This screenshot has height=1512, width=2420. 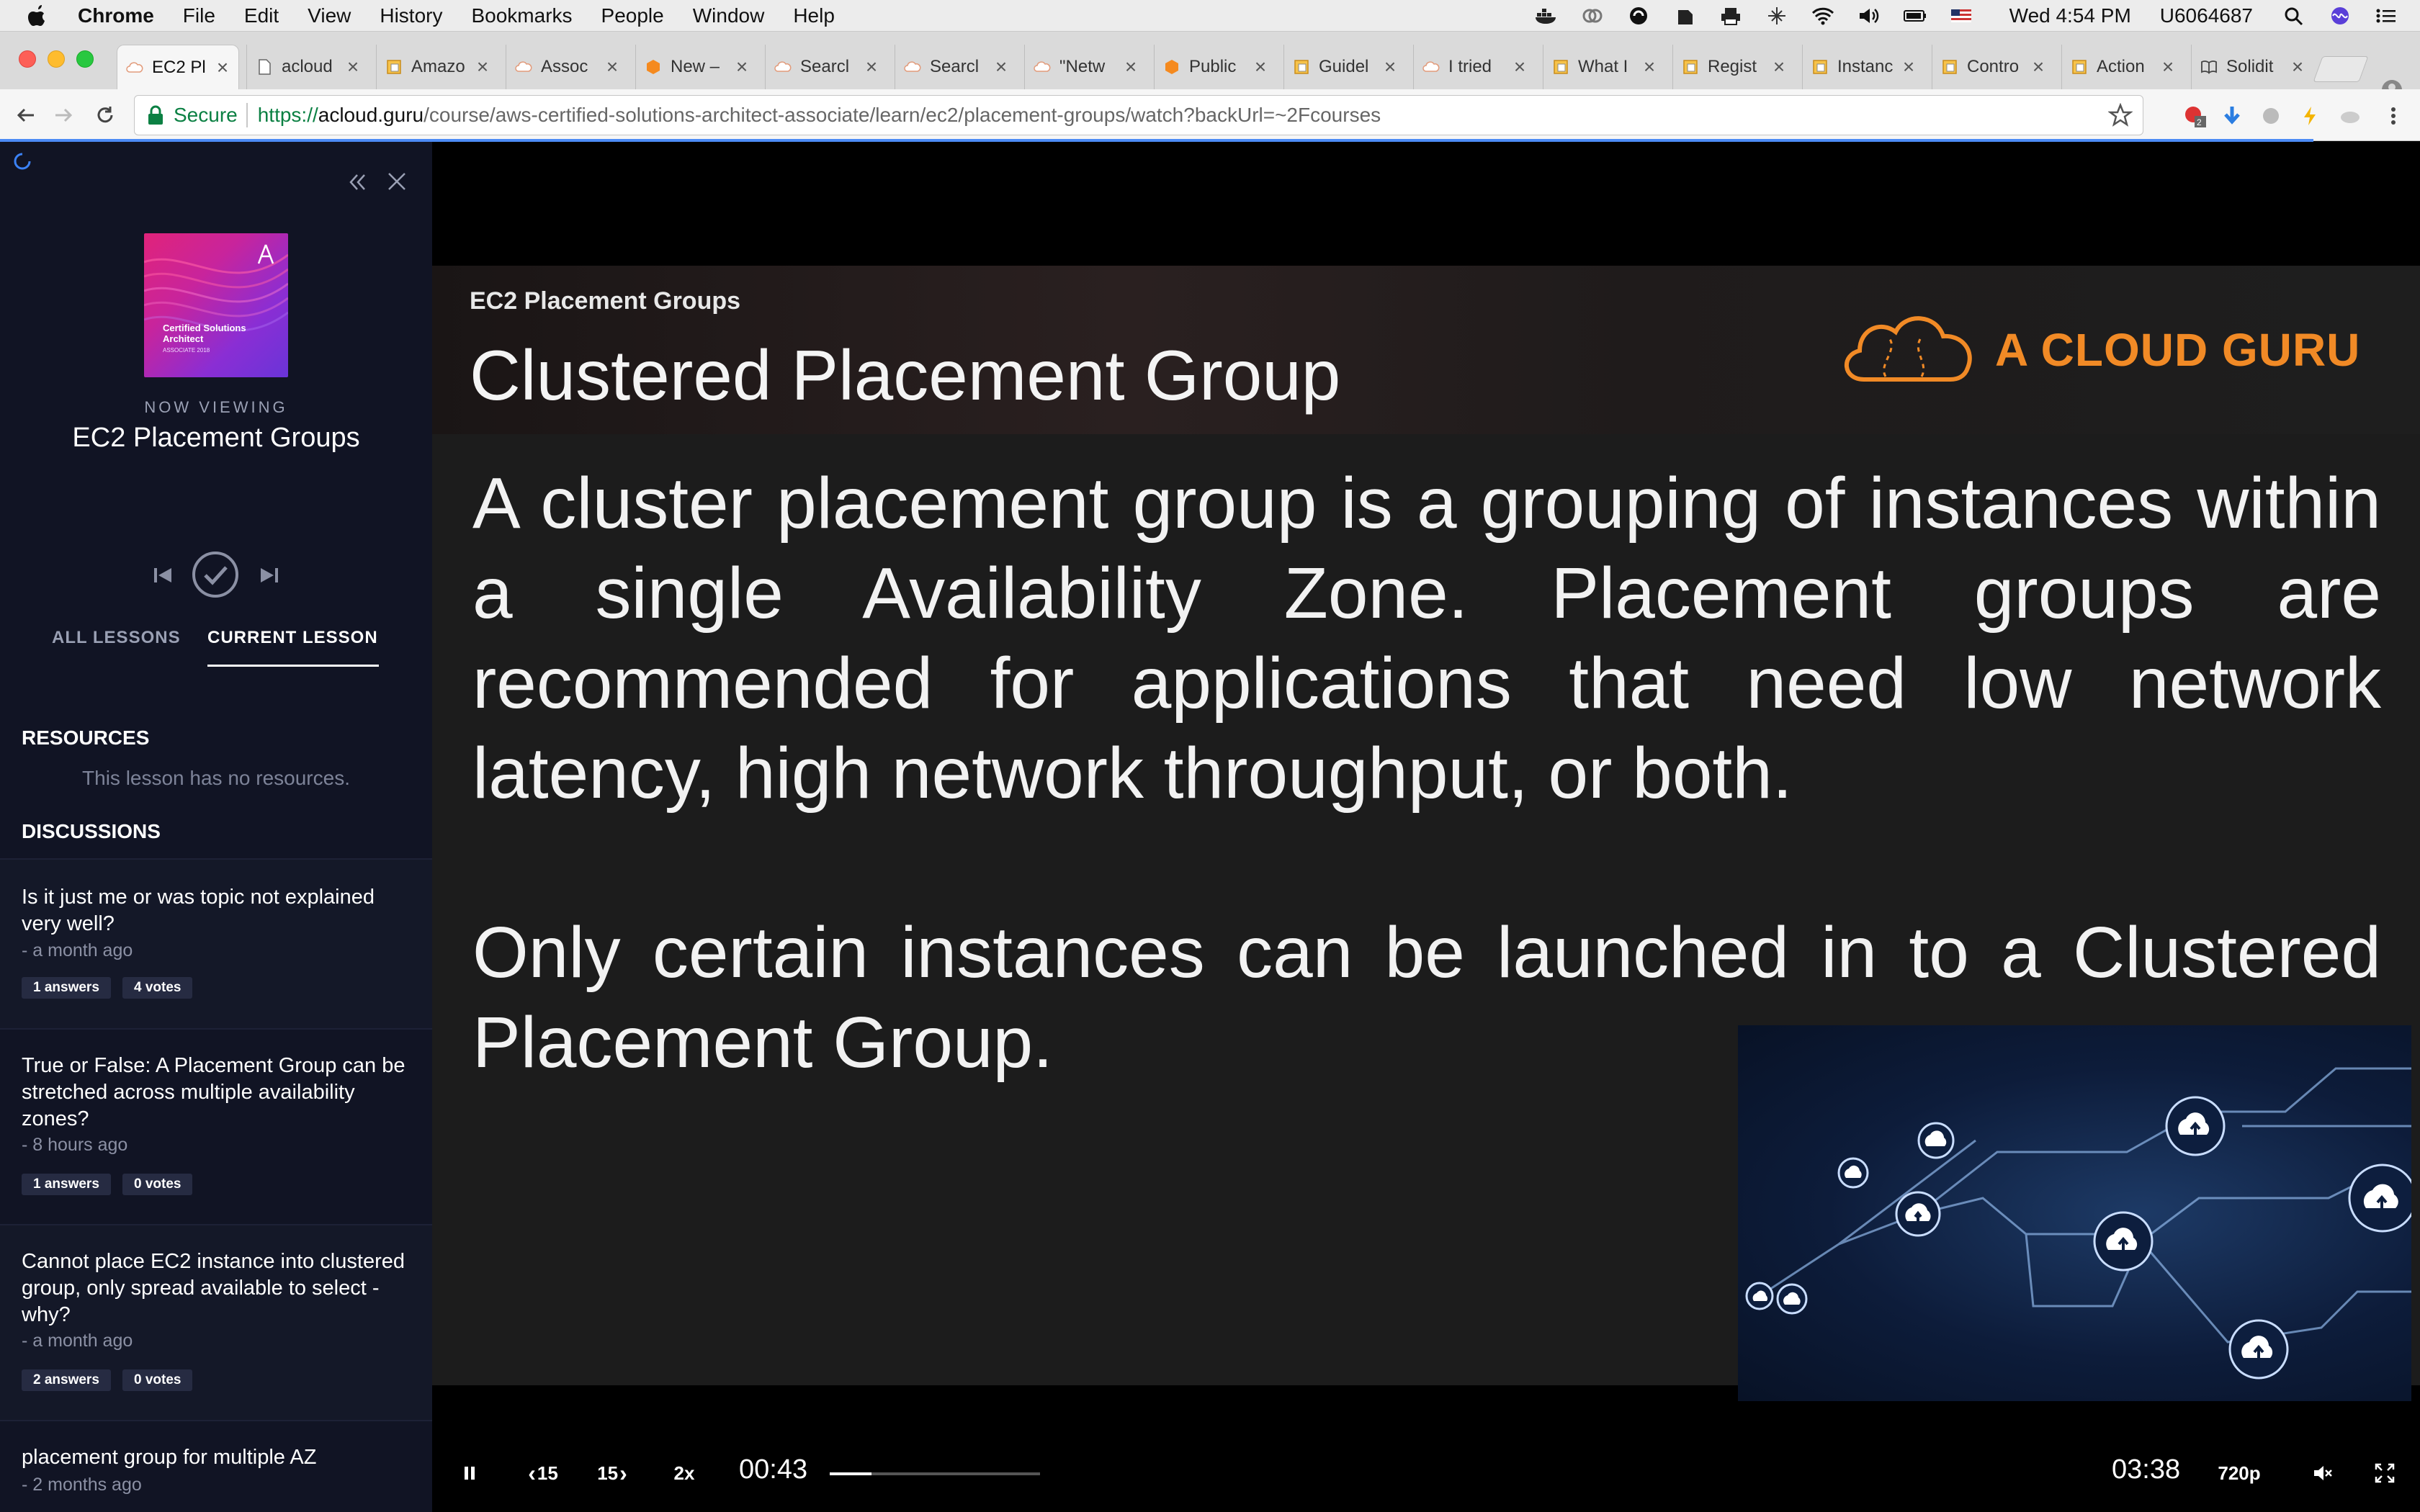 I want to click on mark-complete-check-icon, so click(x=216, y=574).